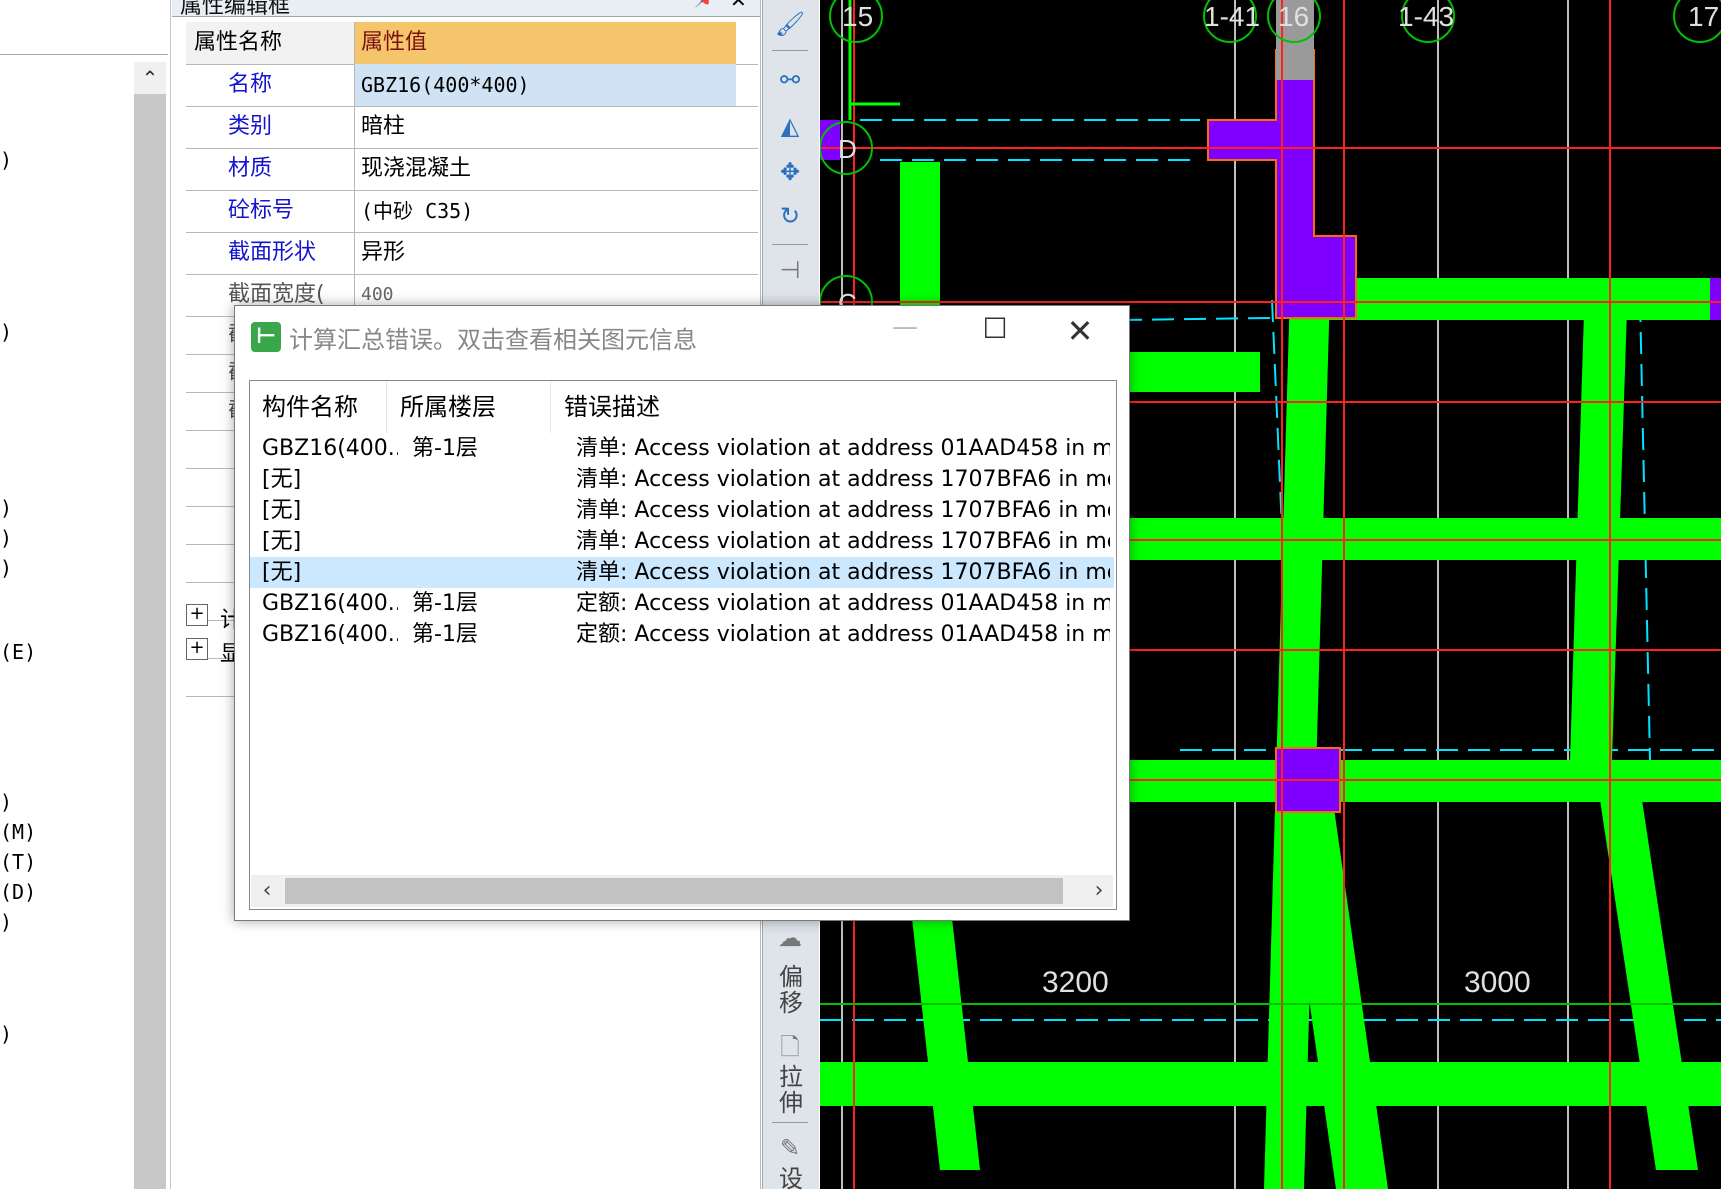 The height and width of the screenshot is (1193, 1721). Describe the element at coordinates (270, 127) in the screenshot. I see `property-name: 类别` at that location.